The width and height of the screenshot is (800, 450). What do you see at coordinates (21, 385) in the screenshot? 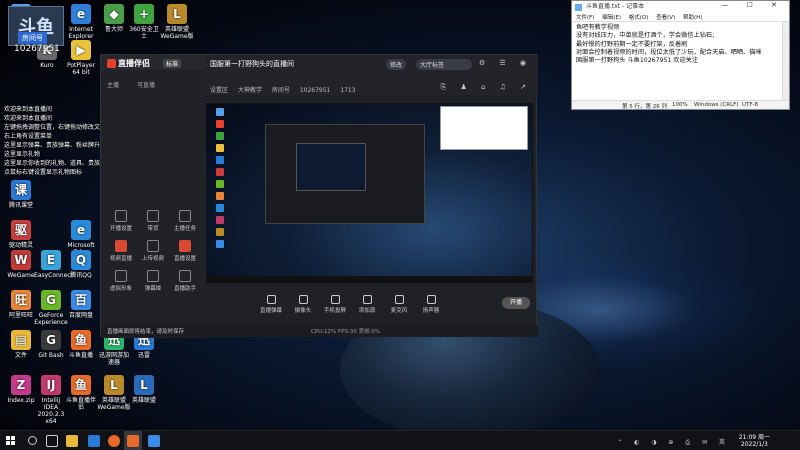
I see `app-icon: Z` at bounding box center [21, 385].